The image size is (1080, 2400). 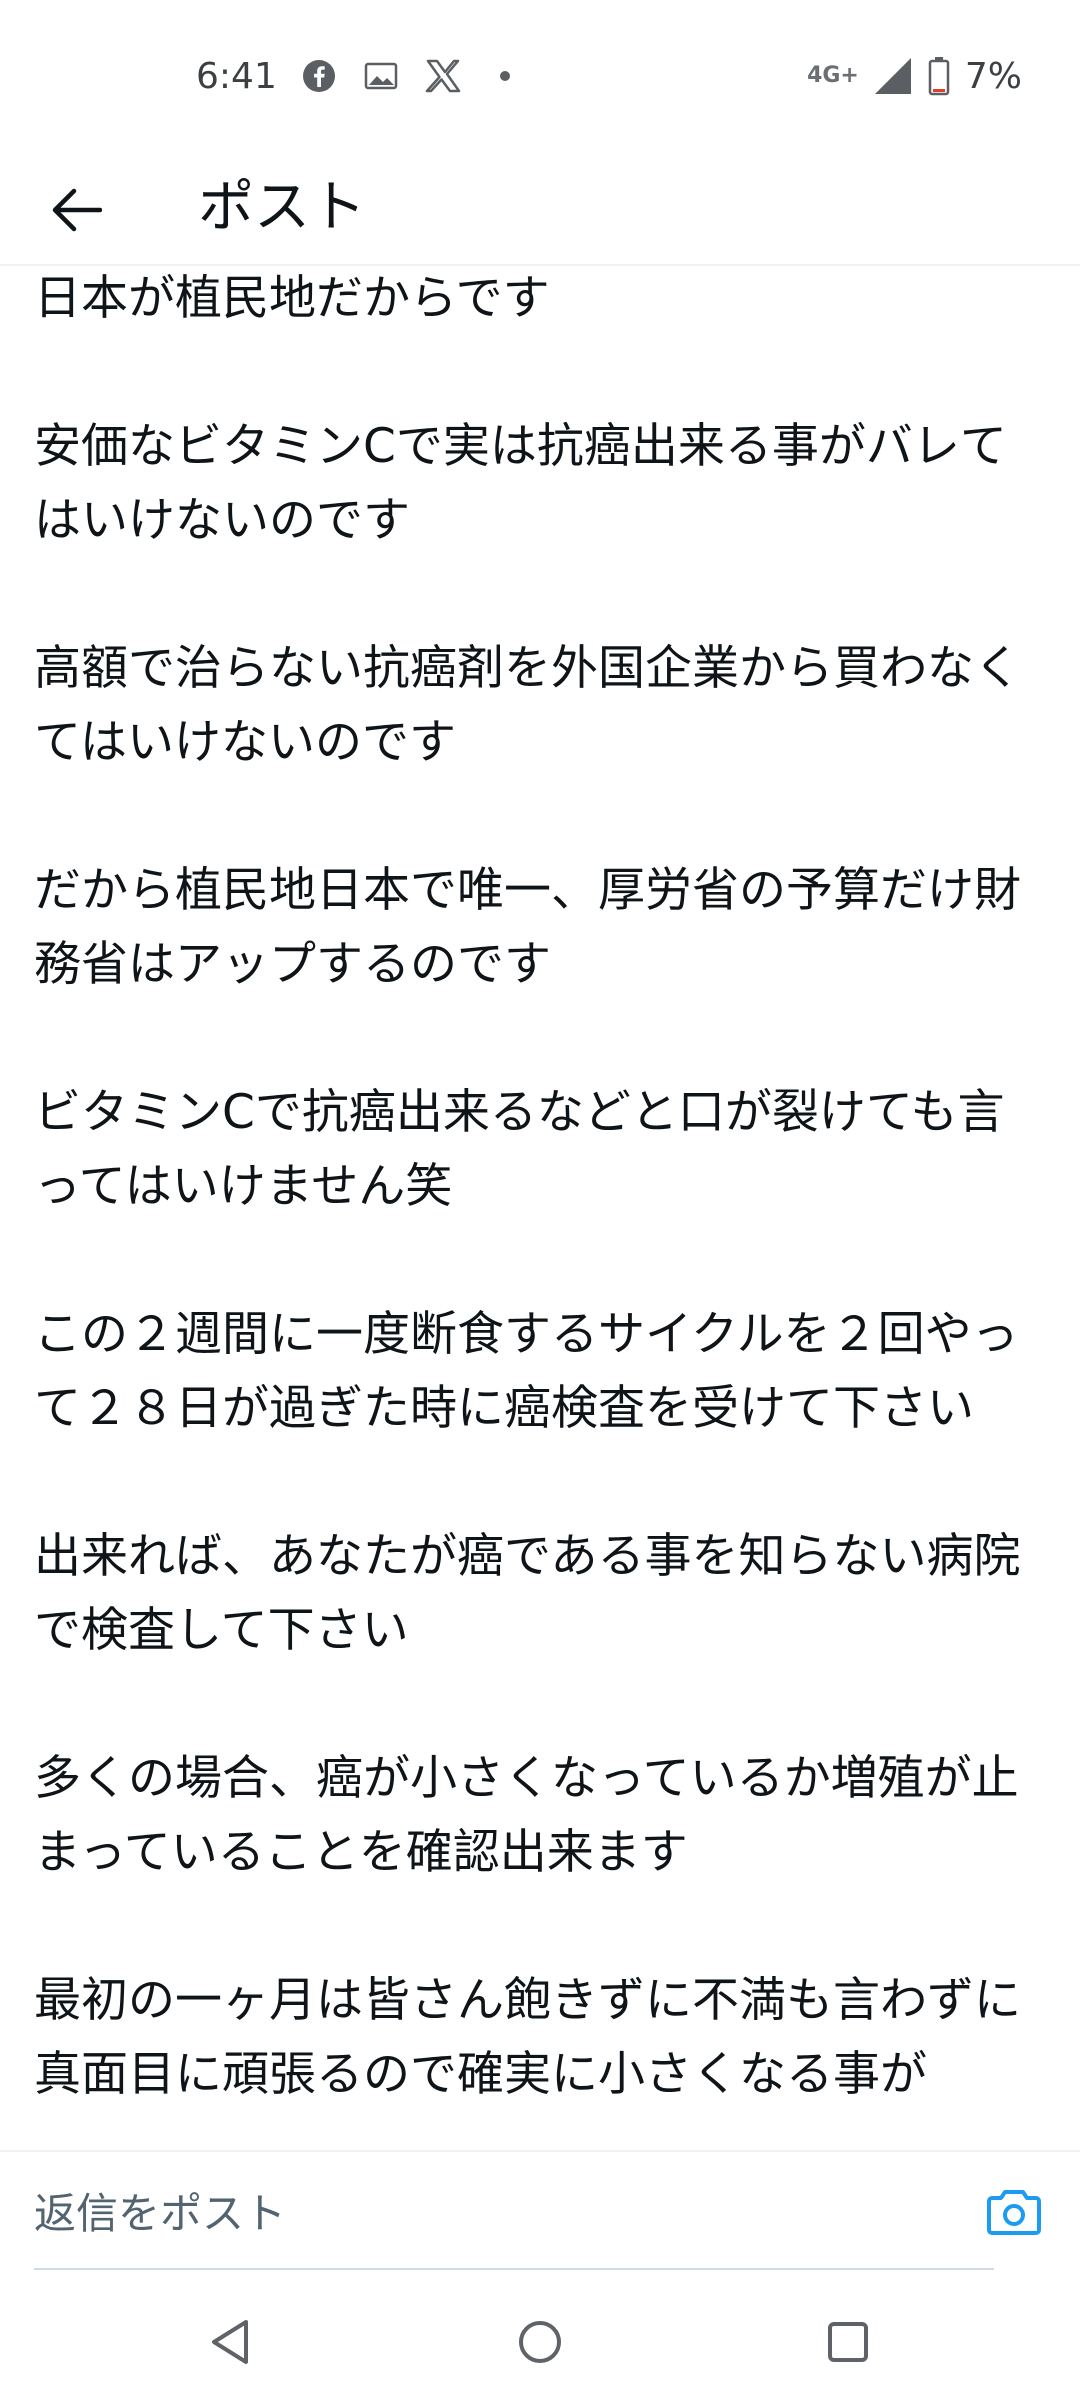 I want to click on x-icon, so click(x=443, y=76).